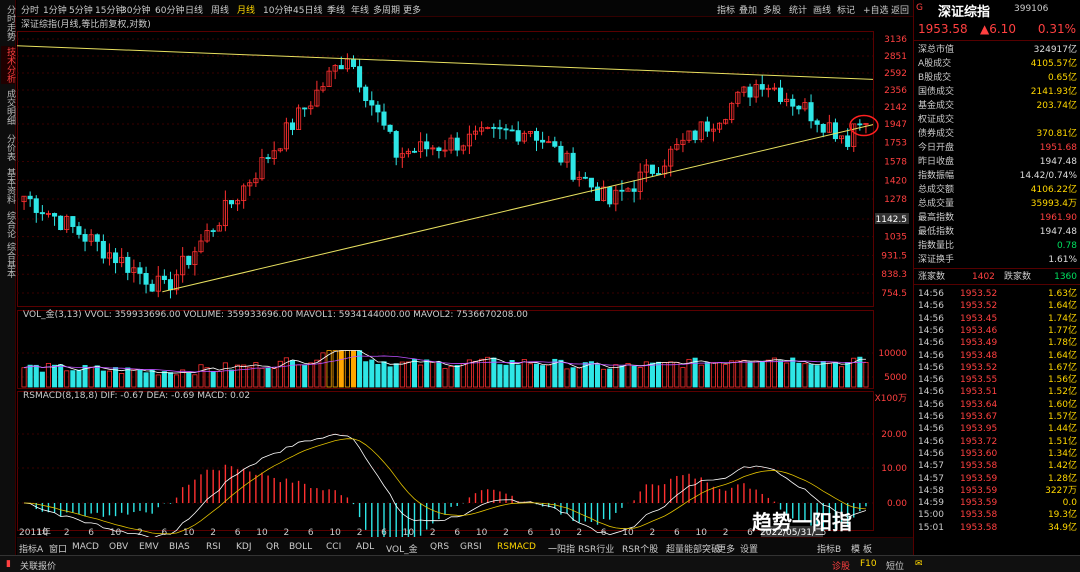 This screenshot has width=1080, height=572. Describe the element at coordinates (149, 547) in the screenshot. I see `indicator-tab-4: EMV` at that location.